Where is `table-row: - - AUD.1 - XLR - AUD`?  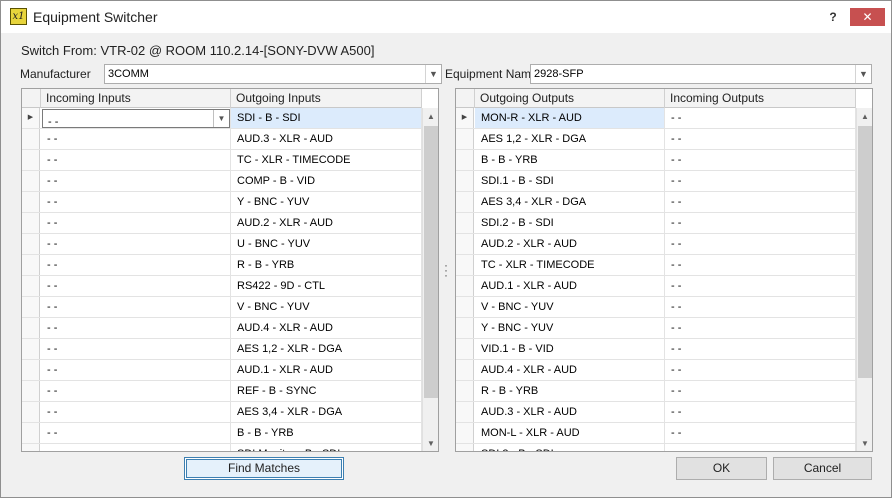
table-row: - - AUD.1 - XLR - AUD is located at coordinates (222, 370).